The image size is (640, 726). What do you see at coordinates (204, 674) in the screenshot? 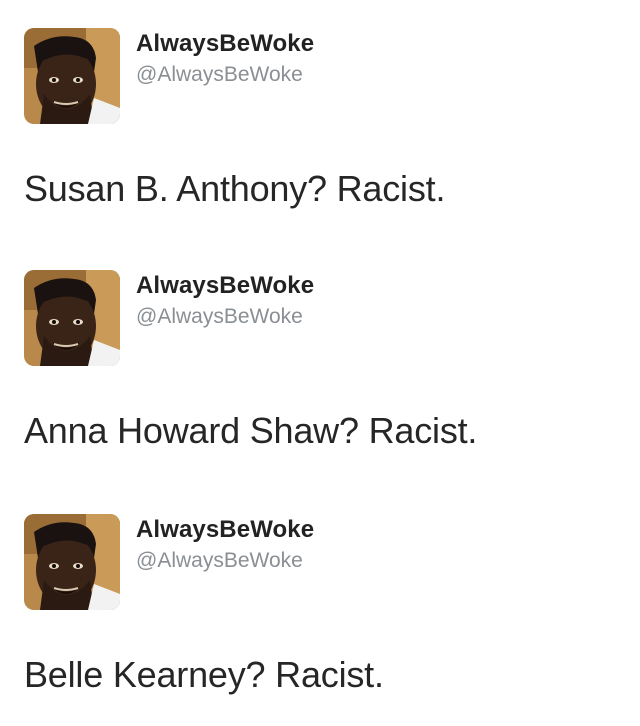
I see `tweet-text: Belle Kearney? Racist.` at bounding box center [204, 674].